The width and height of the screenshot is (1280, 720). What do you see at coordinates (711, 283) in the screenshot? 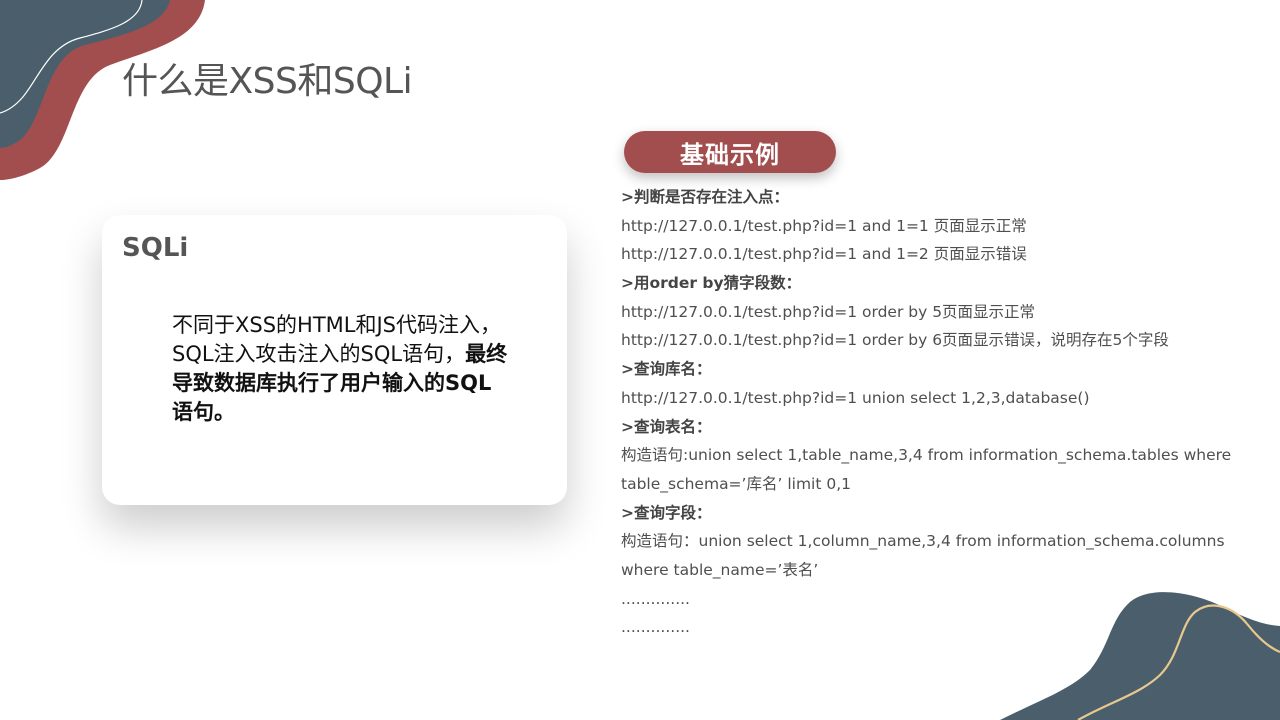
I see `example-step-heading: >用order by猜字段数：` at bounding box center [711, 283].